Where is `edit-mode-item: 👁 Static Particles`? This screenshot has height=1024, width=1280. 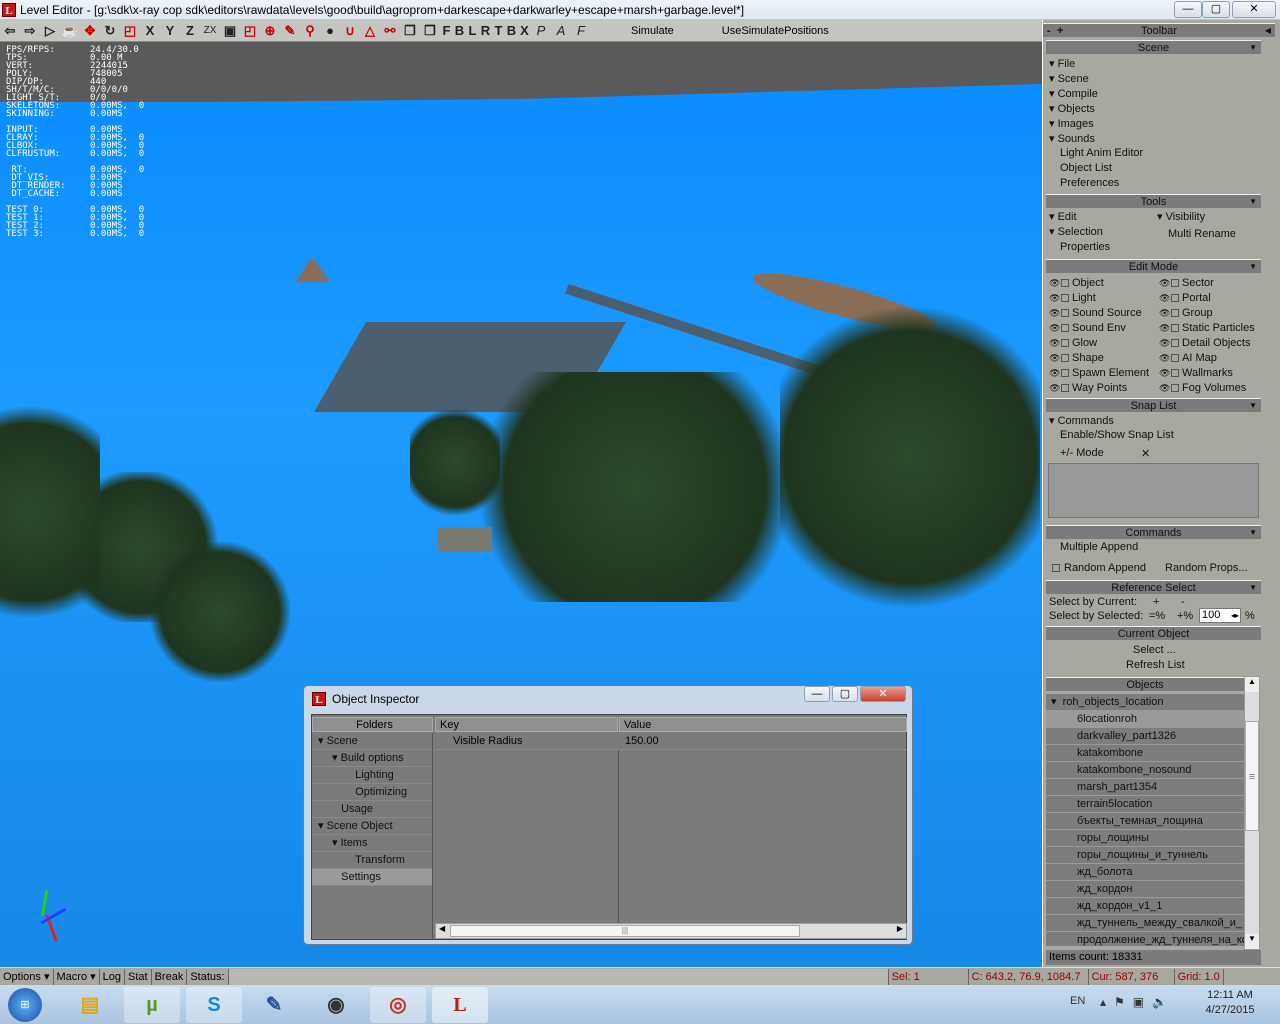 edit-mode-item: 👁 Static Particles is located at coordinates (1207, 328).